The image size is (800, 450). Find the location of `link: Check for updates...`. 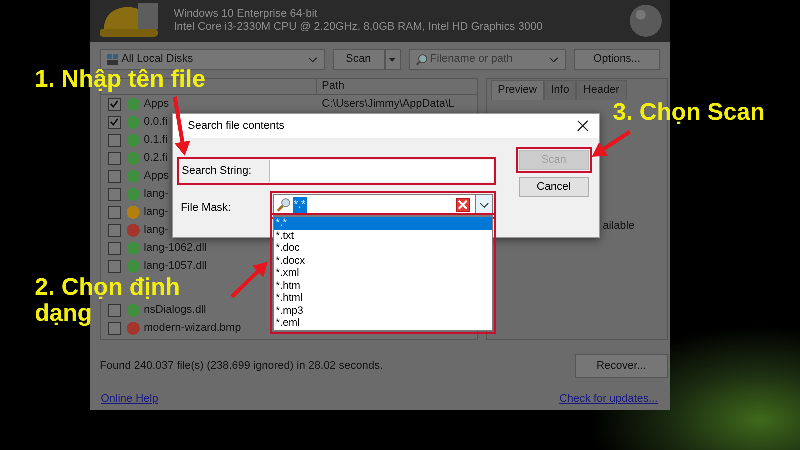

link: Check for updates... is located at coordinates (609, 399).